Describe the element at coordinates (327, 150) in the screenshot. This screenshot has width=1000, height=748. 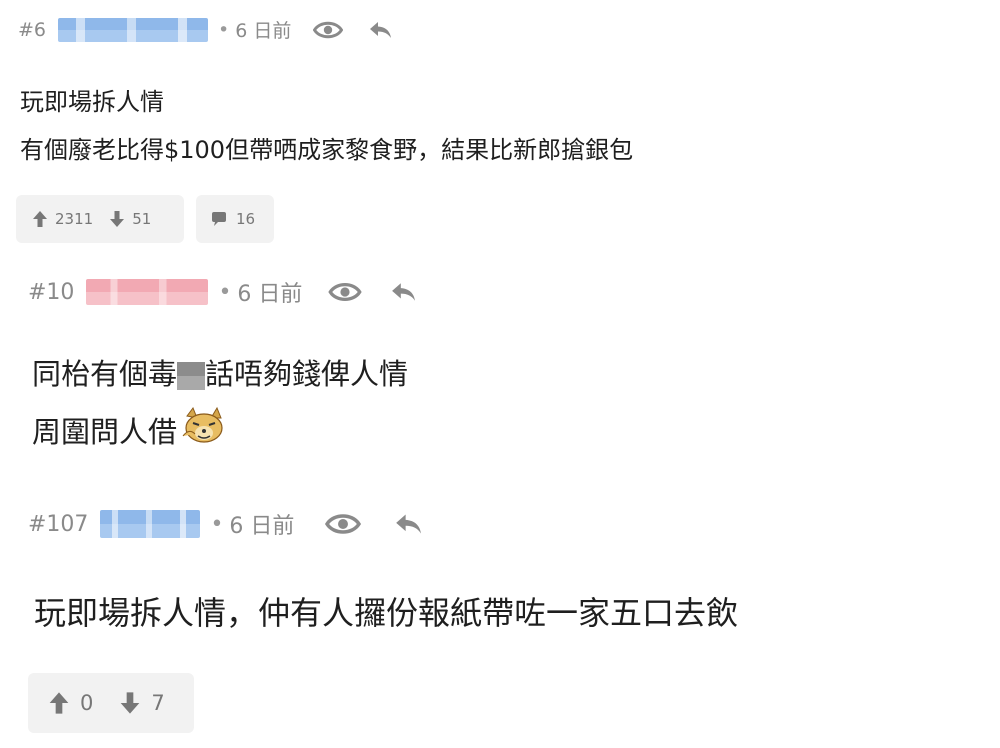
I see `post-text-line: 有個廢老比得$100但帶哂成家黎食野，結果比新郎搶銀包` at that location.